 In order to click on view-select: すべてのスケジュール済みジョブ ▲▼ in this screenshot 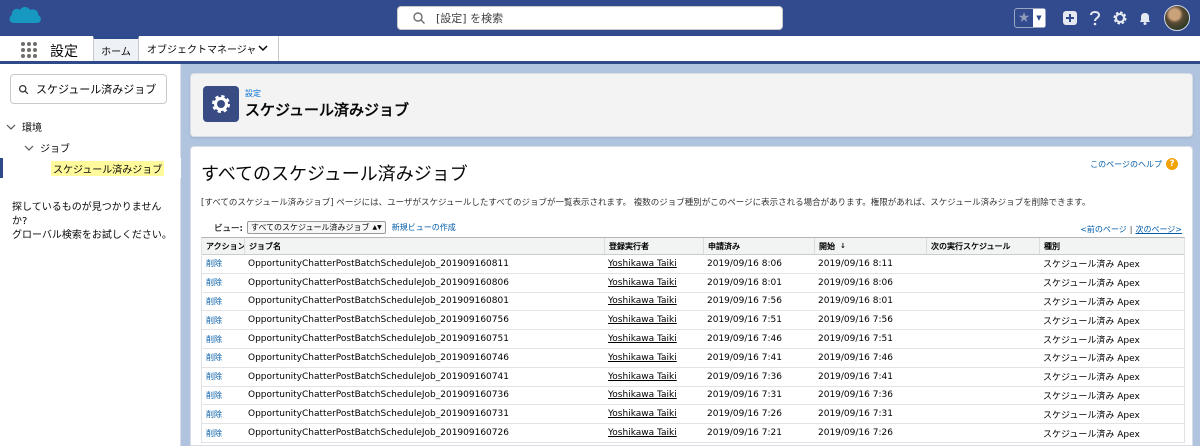, I will do `click(316, 227)`.